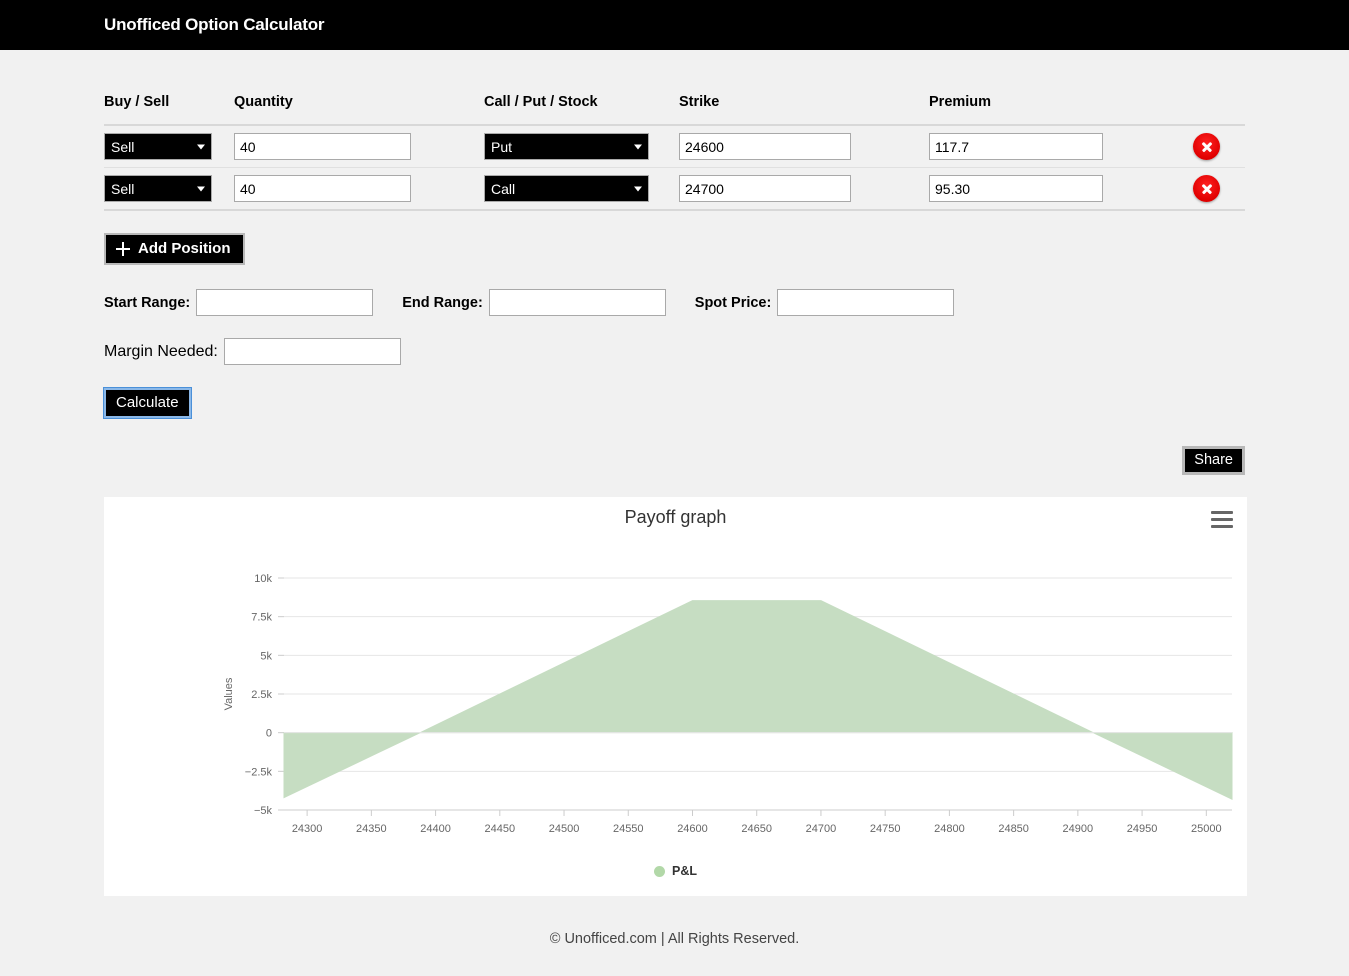  Describe the element at coordinates (307, 829) in the screenshot. I see `svg-text: 24300` at that location.